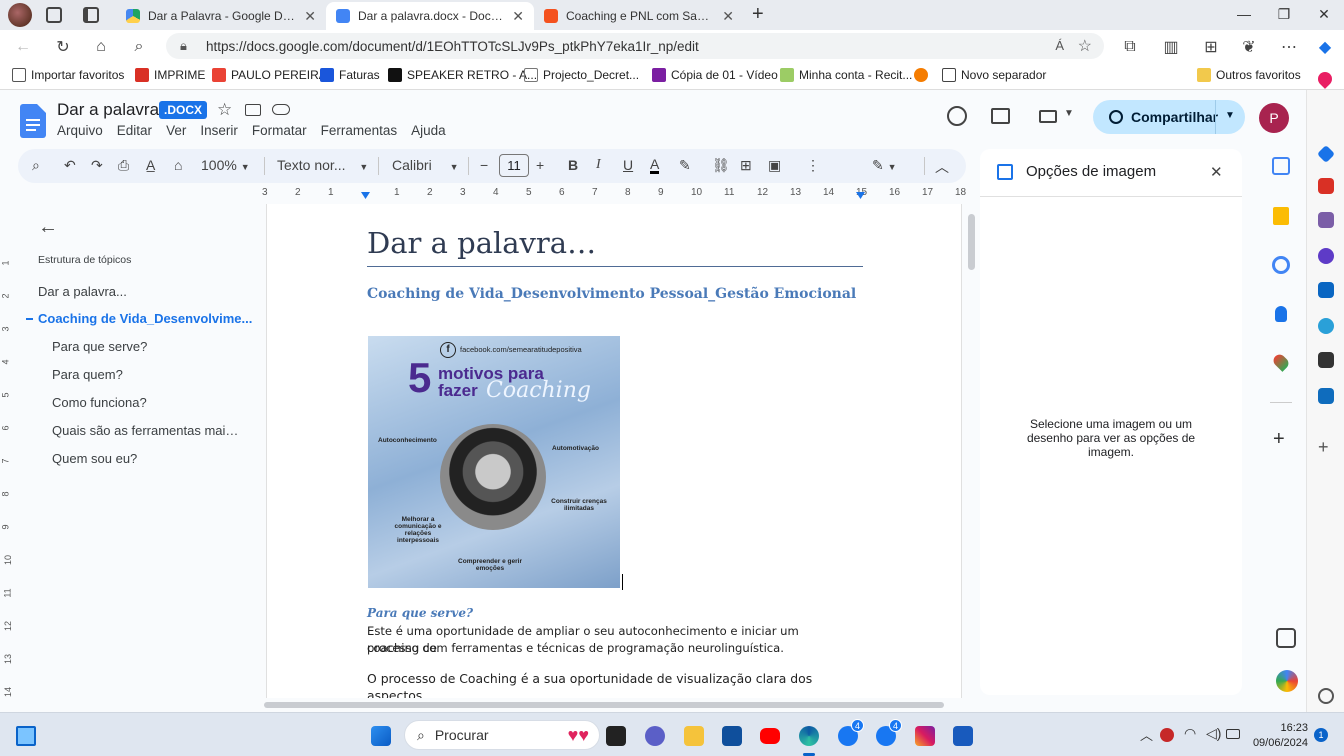 This screenshot has height=756, width=1344. What do you see at coordinates (1326, 360) in the screenshot?
I see `edge-skype-icon` at bounding box center [1326, 360].